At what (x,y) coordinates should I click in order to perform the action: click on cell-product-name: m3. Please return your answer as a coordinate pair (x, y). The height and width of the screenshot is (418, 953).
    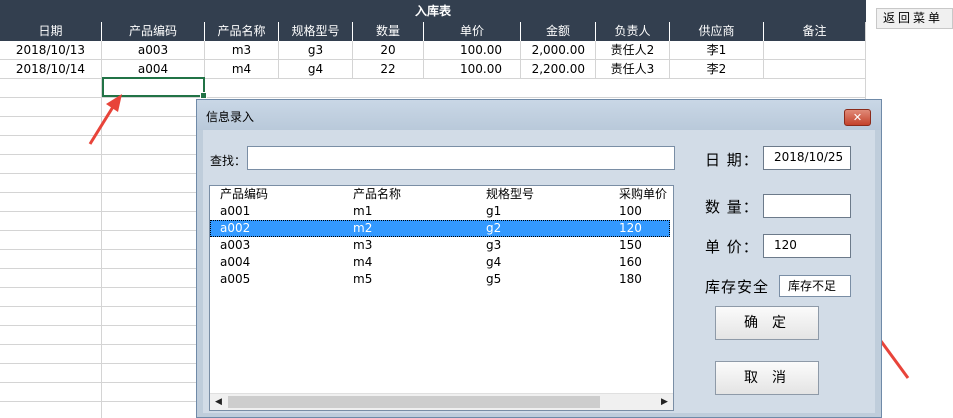
    Looking at the image, I should click on (242, 50).